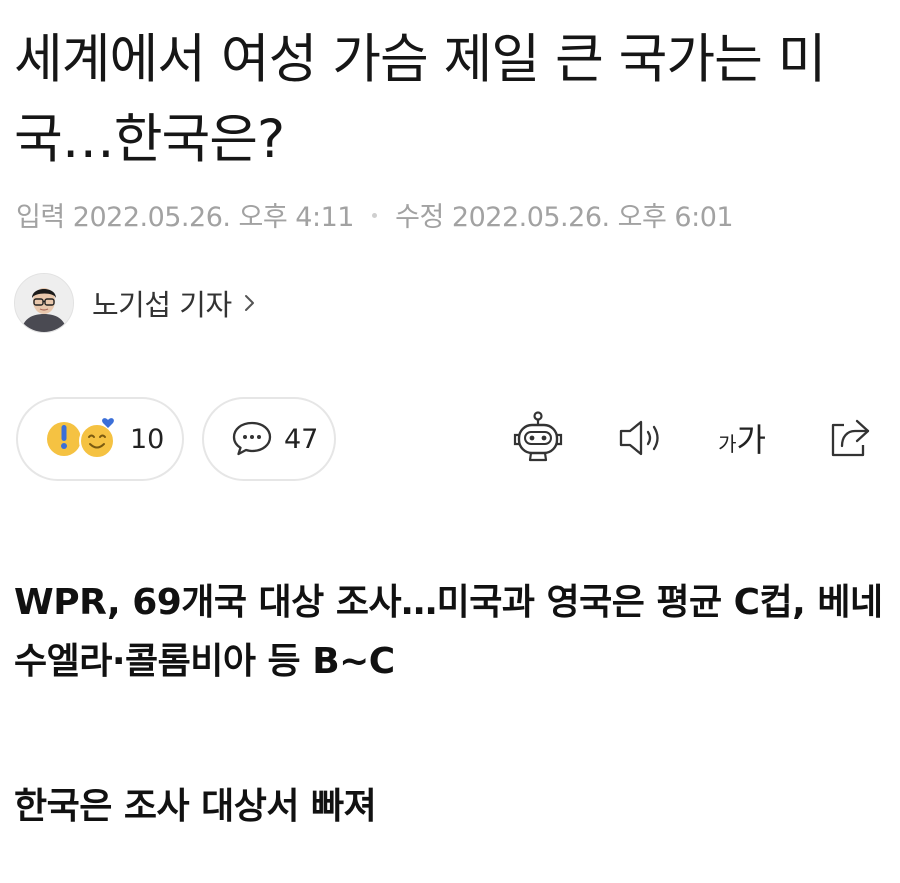 This screenshot has width=900, height=883. I want to click on font-size-icon: 가가, so click(742, 440).